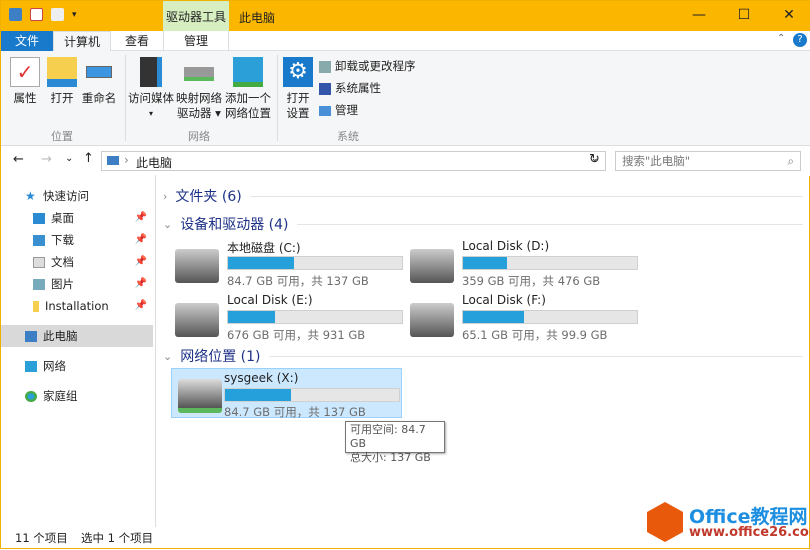 Image resolution: width=810 pixels, height=550 pixels. I want to click on properties-button: ✓ 属性, so click(25, 81).